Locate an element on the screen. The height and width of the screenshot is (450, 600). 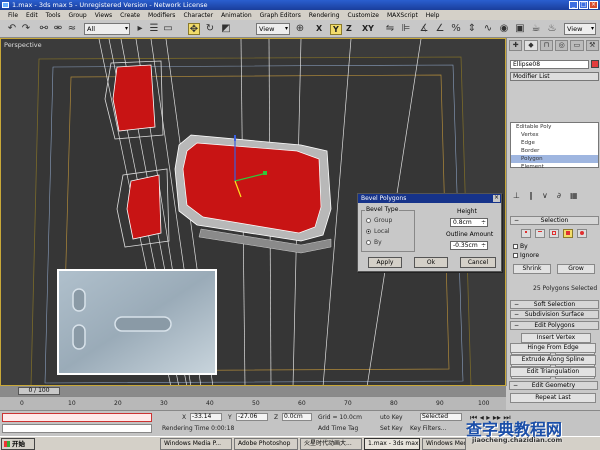
select-rotate-icon: ↻ is located at coordinates (210, 29).